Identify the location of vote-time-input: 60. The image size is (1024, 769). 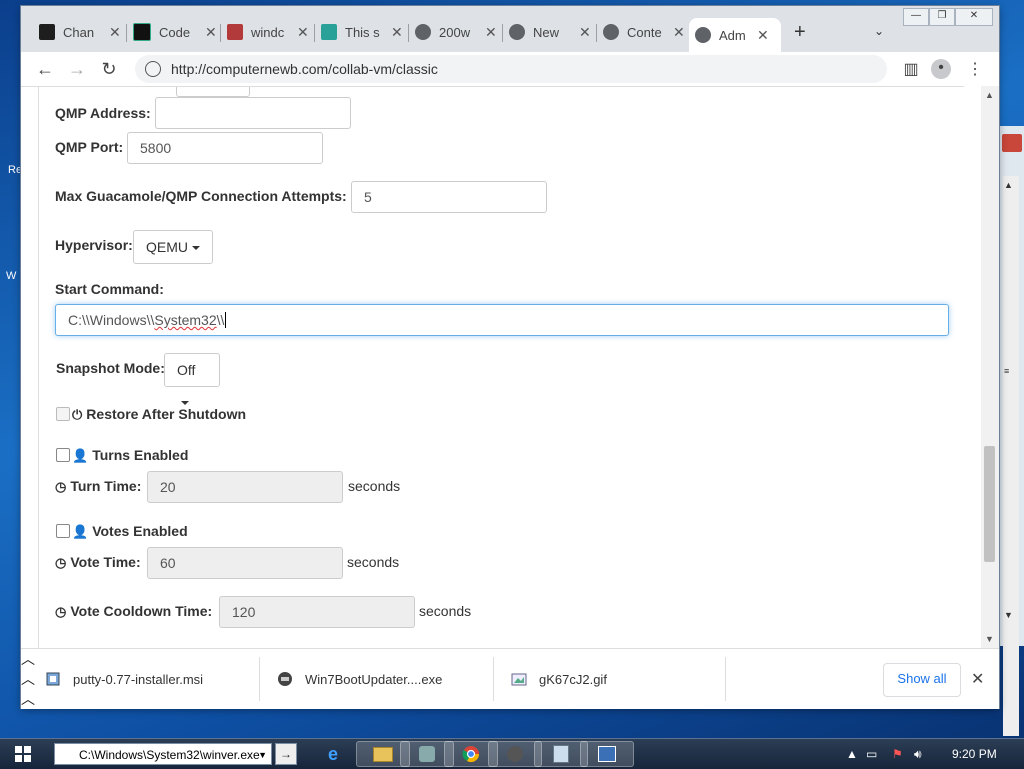
(245, 563).